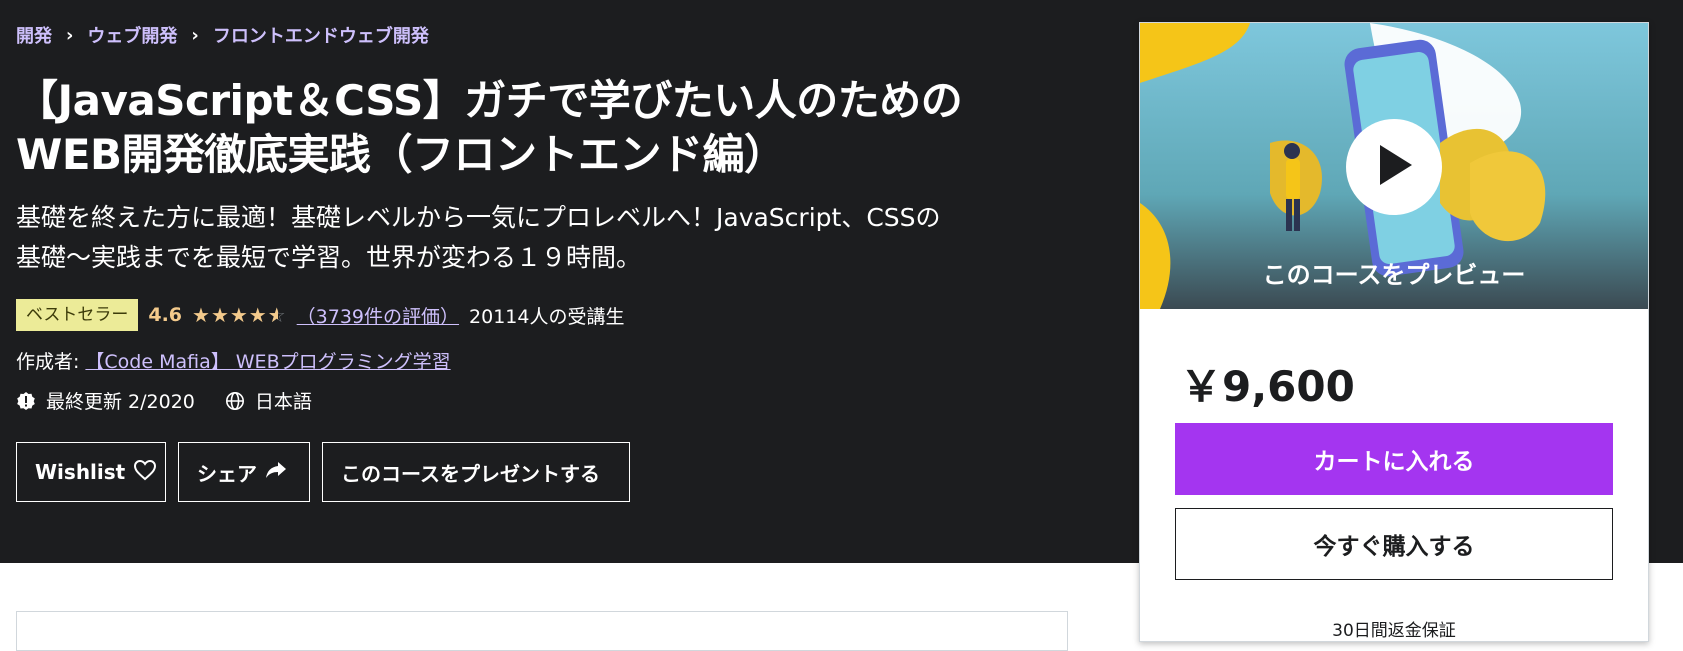 Image resolution: width=1683 pixels, height=651 pixels. I want to click on breadcrumb-item-frontend: フロントエンドウェブ開発, so click(321, 35).